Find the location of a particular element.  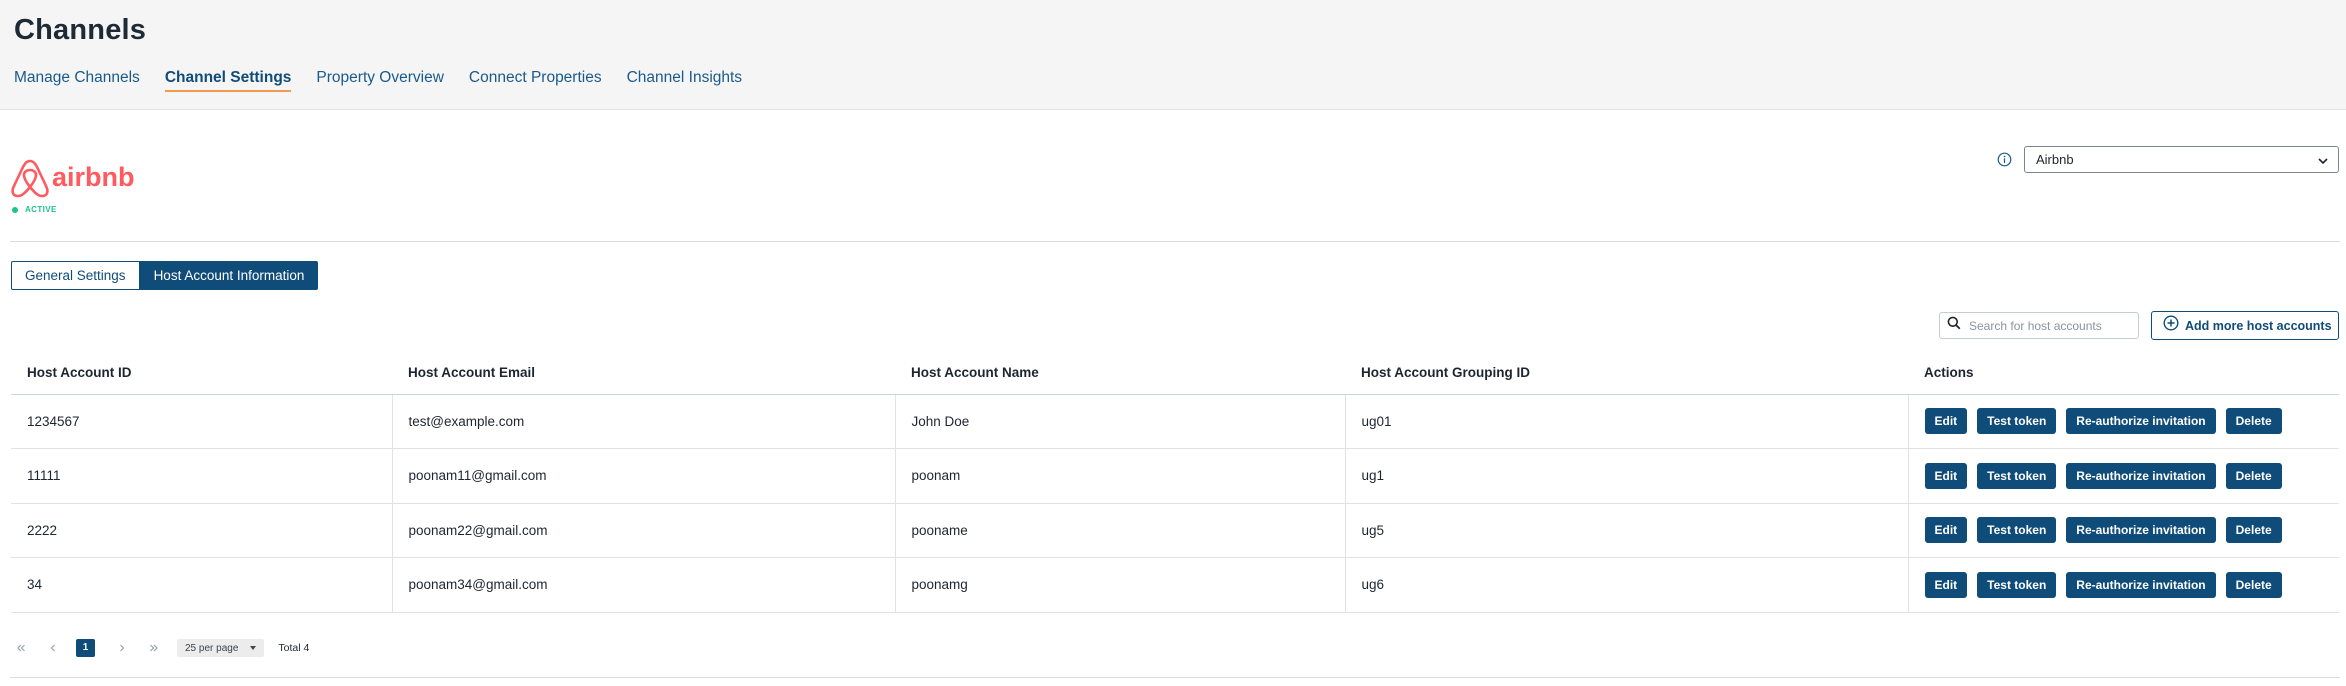

host-account-grouping-id: ug01 is located at coordinates (1626, 421).